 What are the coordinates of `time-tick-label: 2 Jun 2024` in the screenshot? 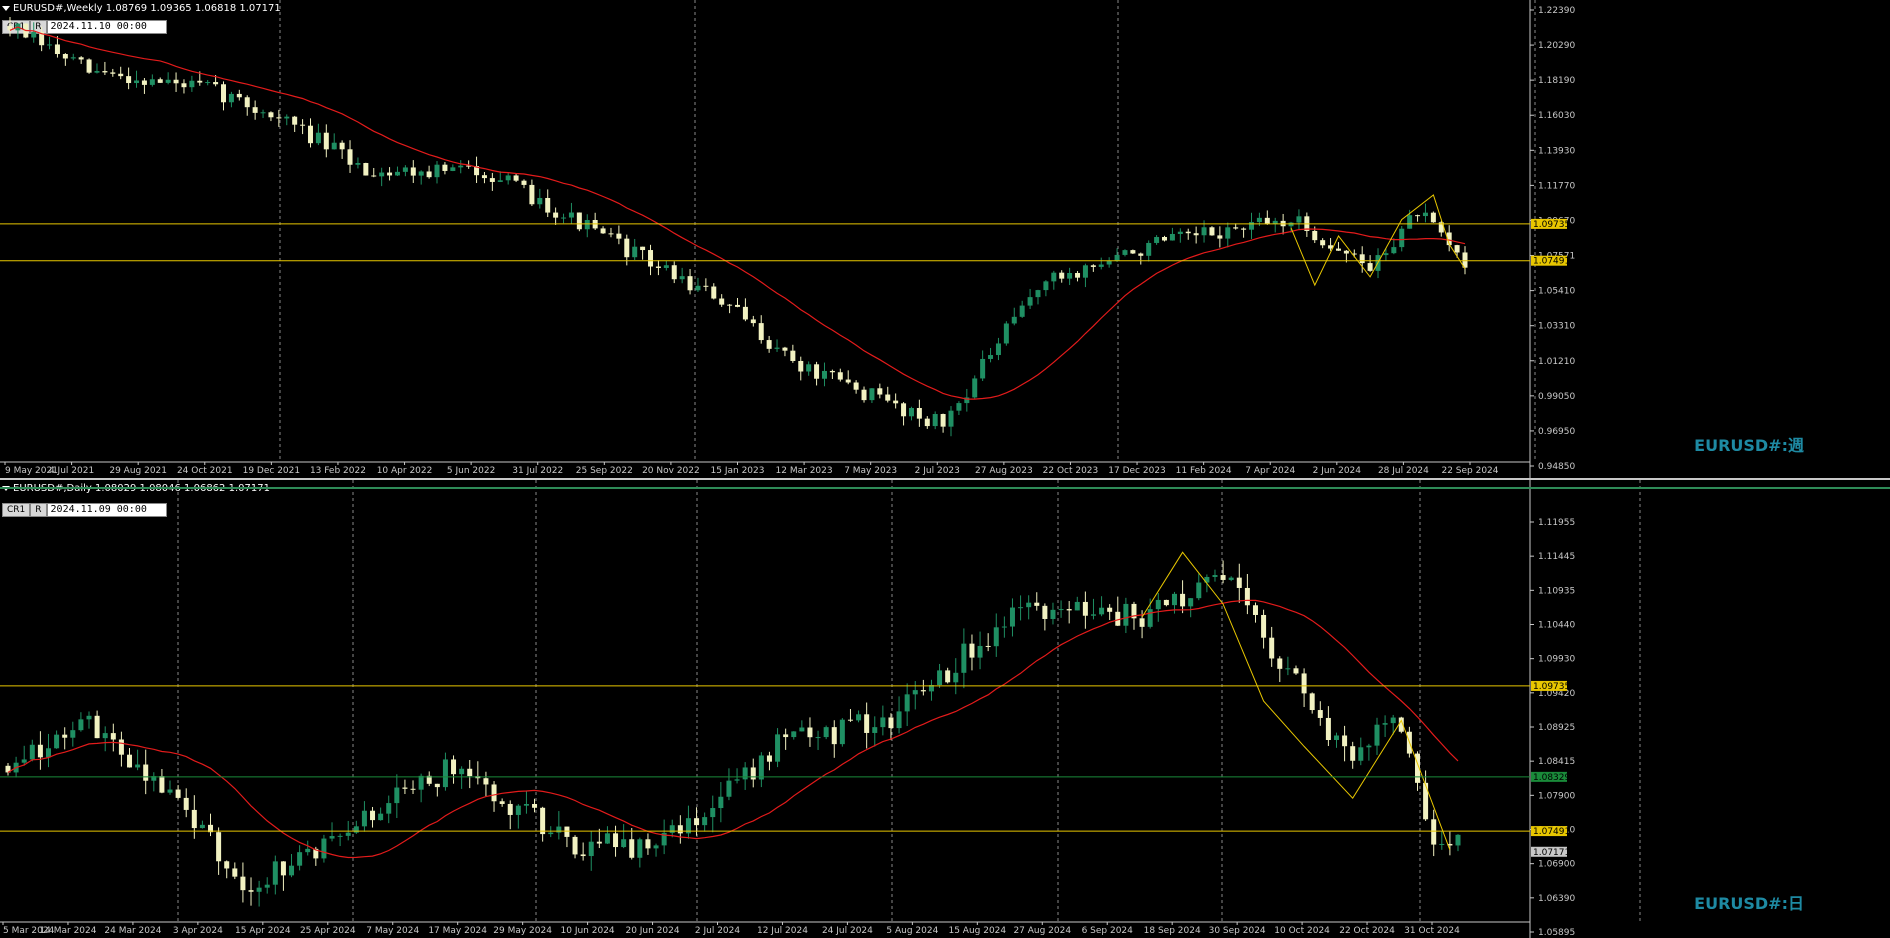 It's located at (1337, 471).